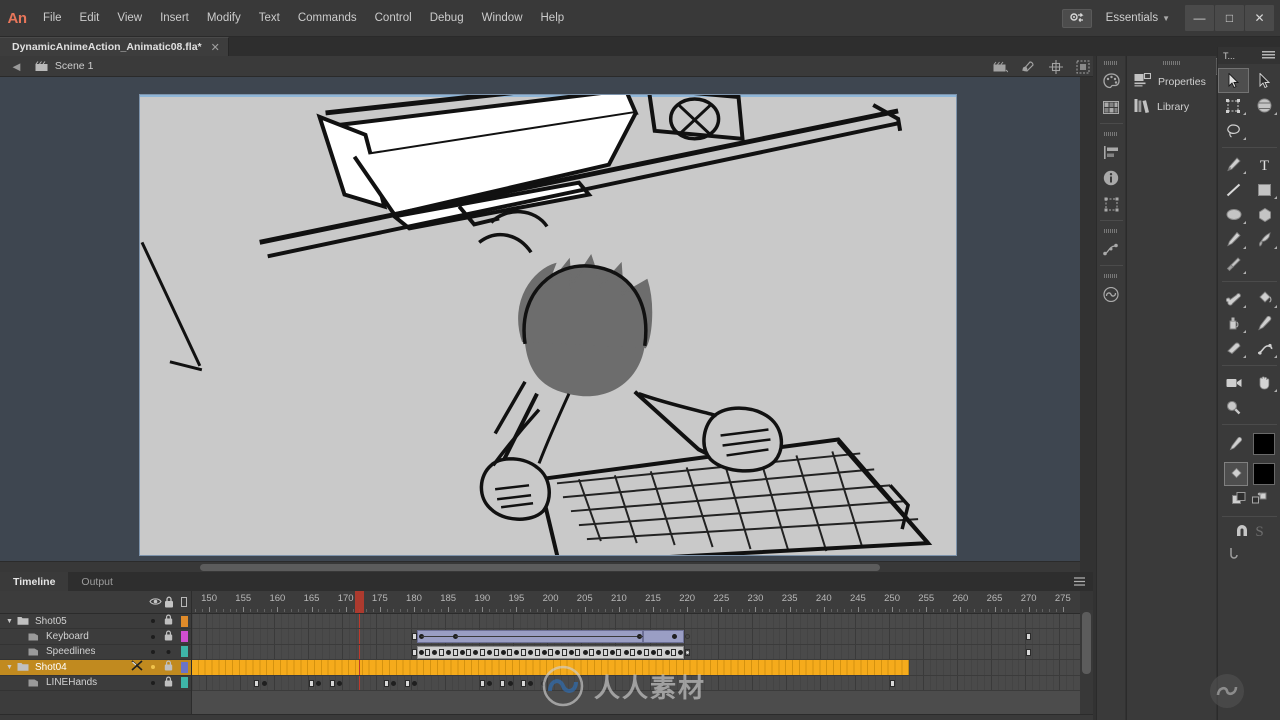 This screenshot has height=720, width=1280. What do you see at coordinates (1233, 323) in the screenshot?
I see `ink-bottle-tool` at bounding box center [1233, 323].